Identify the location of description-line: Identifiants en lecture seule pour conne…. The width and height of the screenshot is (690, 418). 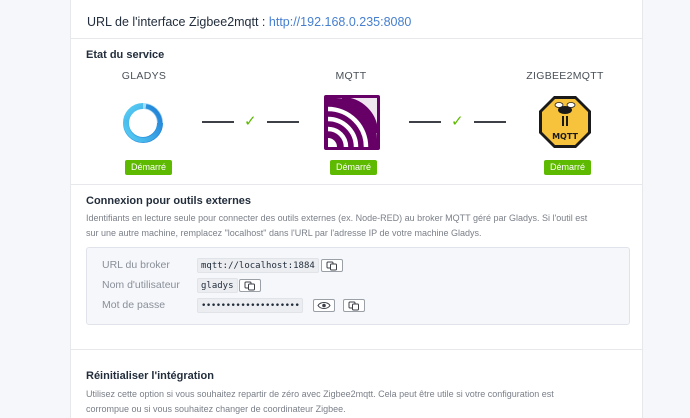
(337, 218).